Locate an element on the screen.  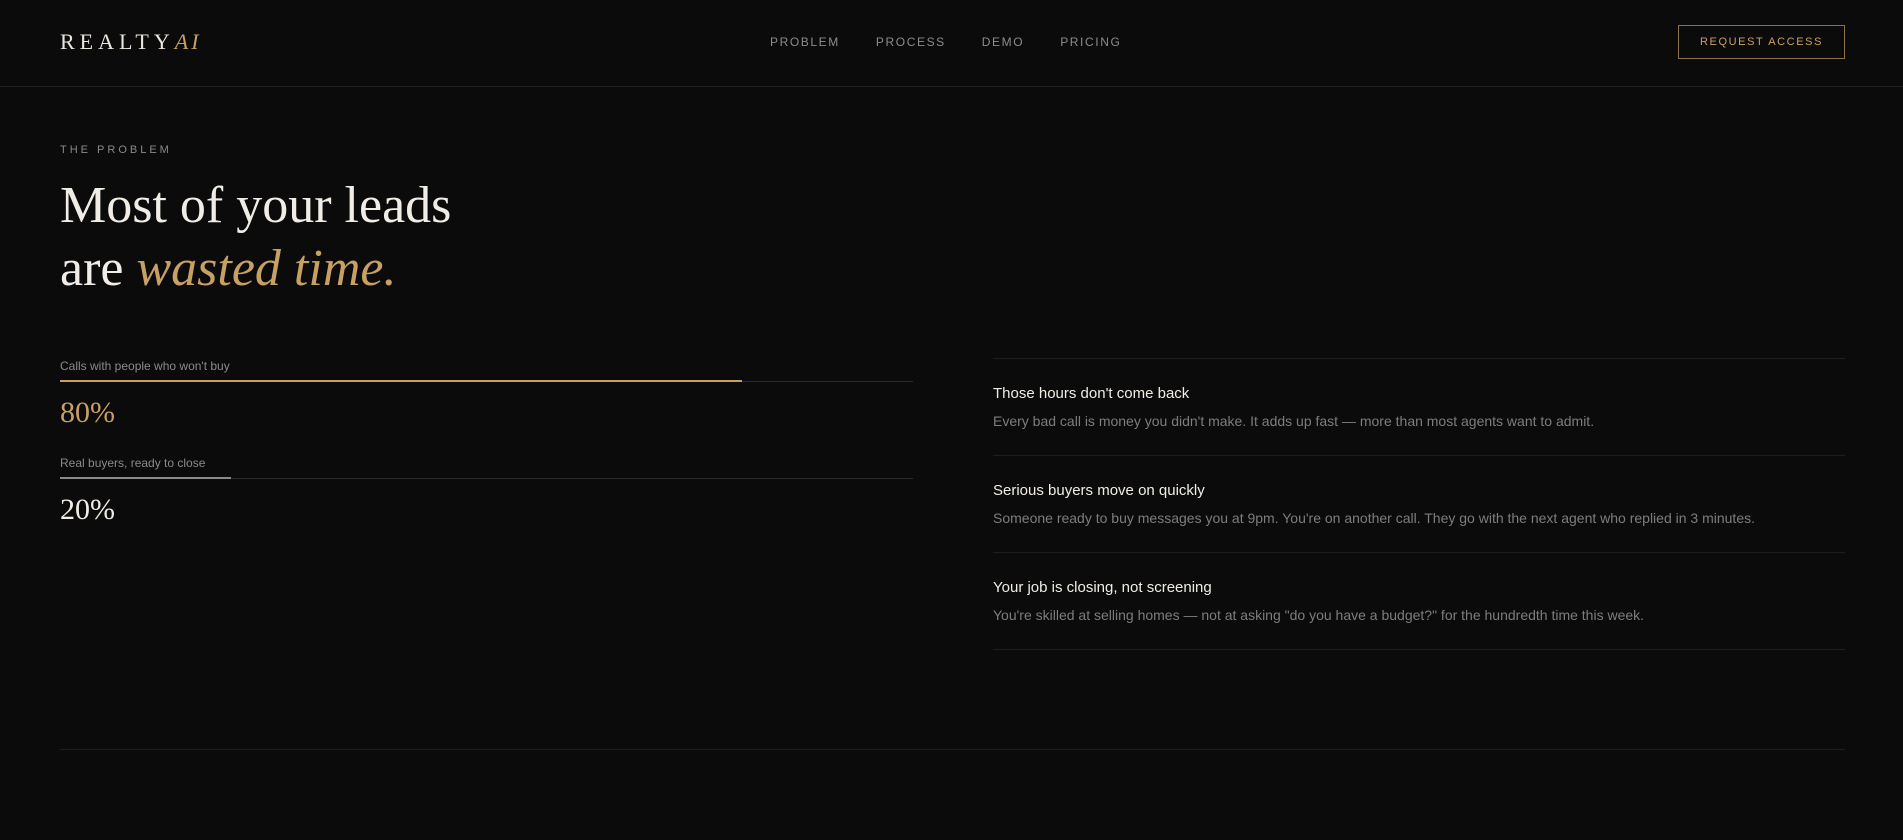
stat-wasted-calls: Calls with people who won't buy 80% is located at coordinates (486, 394).